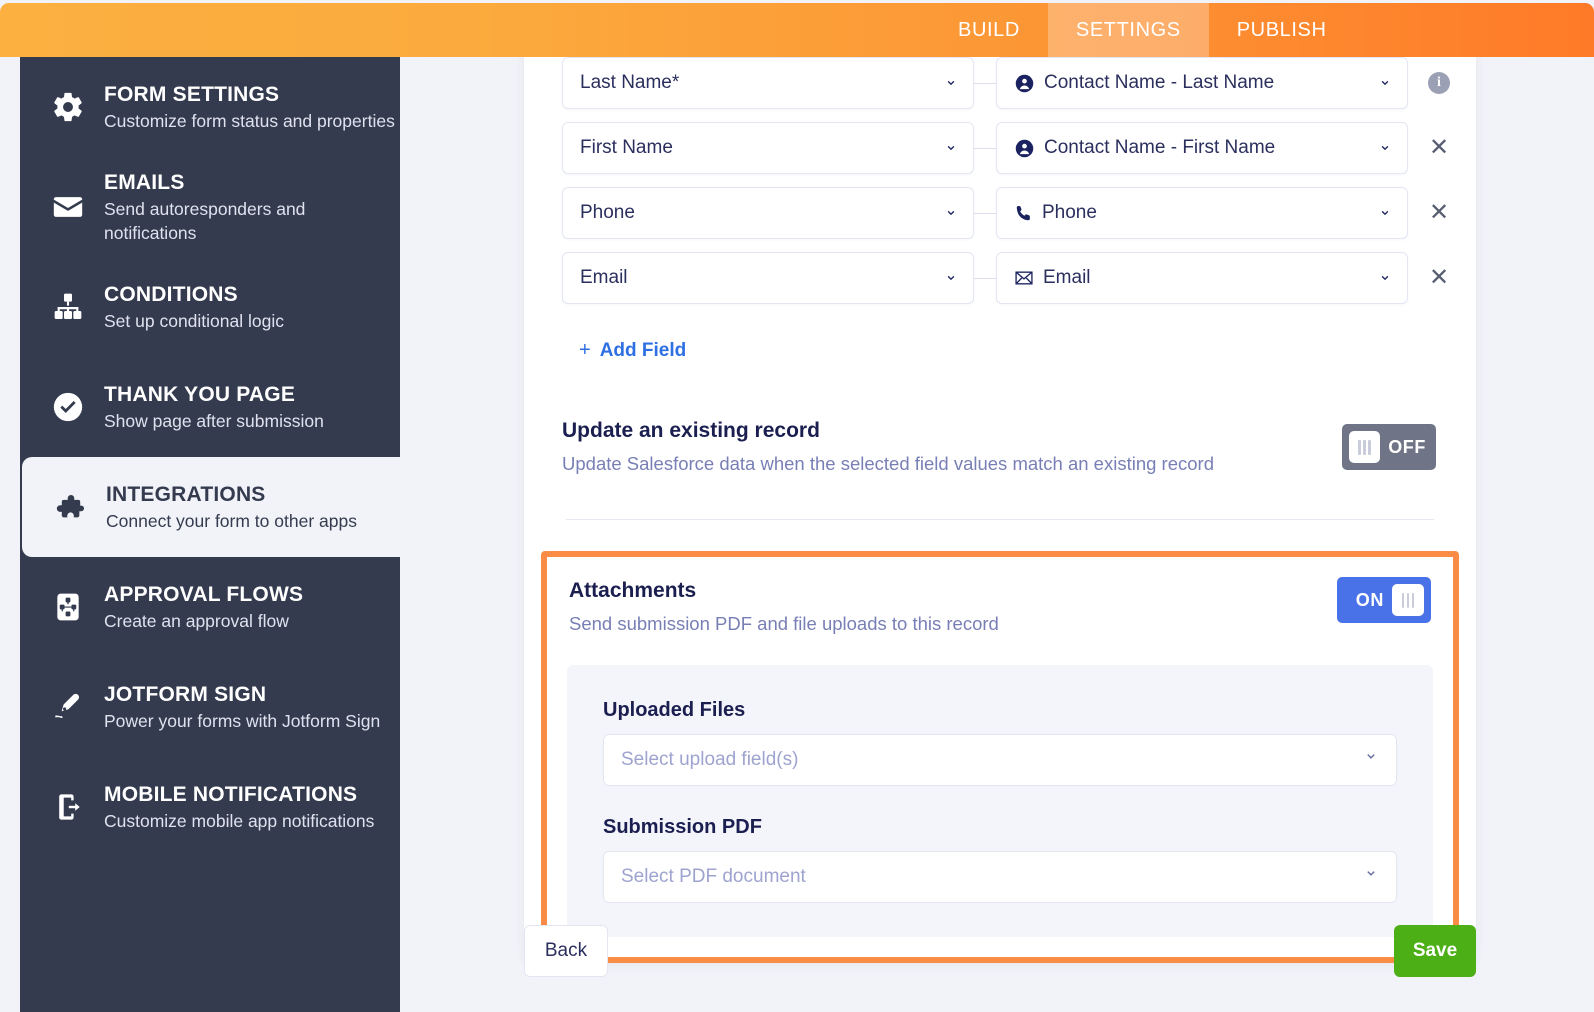 The height and width of the screenshot is (1012, 1594). I want to click on submission-pdf-placeholder: Select PDF document, so click(713, 876).